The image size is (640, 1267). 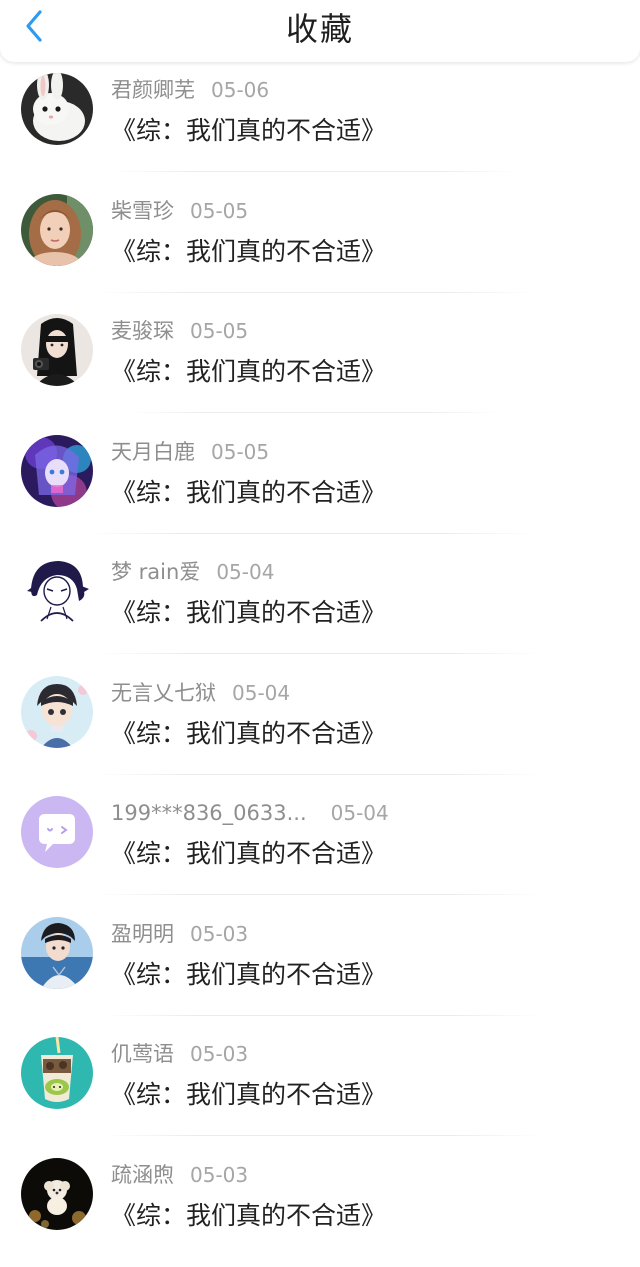 I want to click on user-name: 麦骏琛, so click(x=142, y=331).